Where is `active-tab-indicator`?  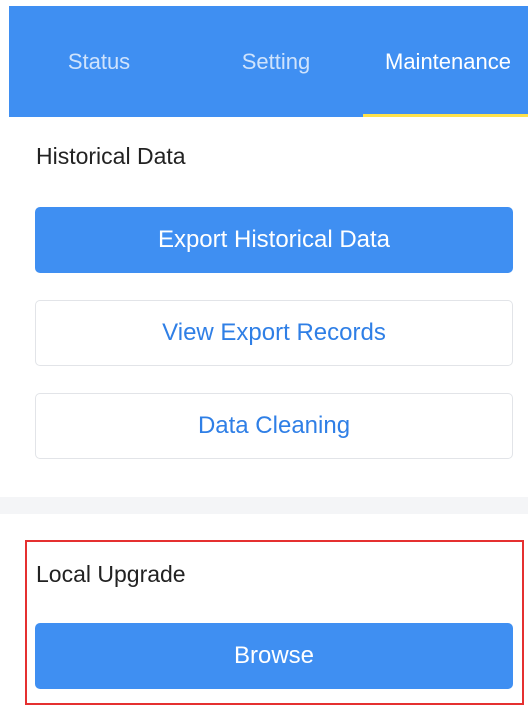
active-tab-indicator is located at coordinates (445, 115).